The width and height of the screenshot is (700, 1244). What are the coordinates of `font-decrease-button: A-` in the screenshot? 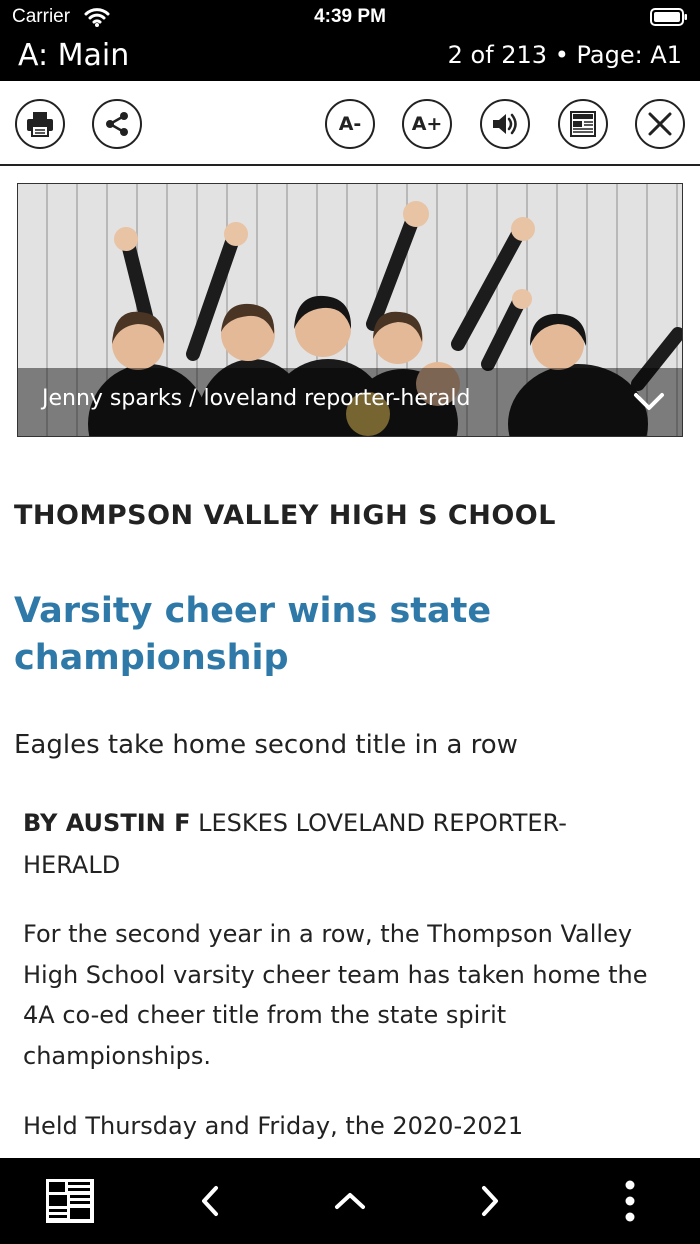 It's located at (350, 124).